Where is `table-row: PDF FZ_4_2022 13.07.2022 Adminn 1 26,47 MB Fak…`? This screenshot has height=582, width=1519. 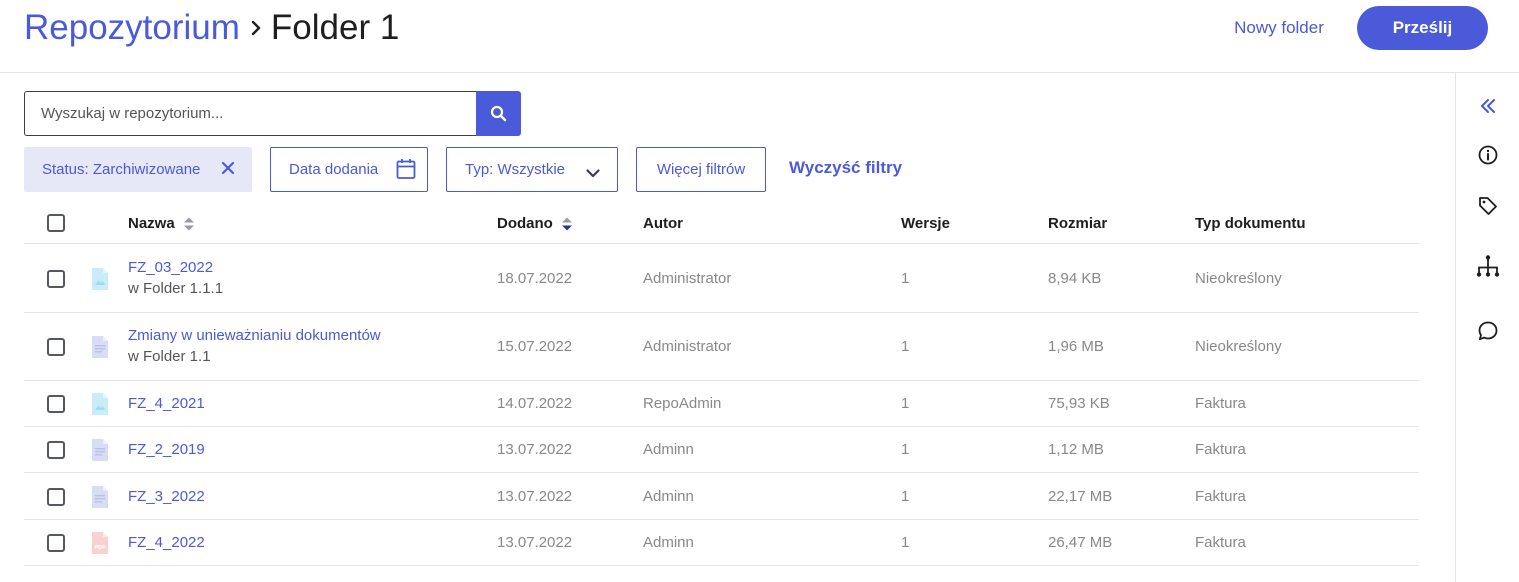 table-row: PDF FZ_4_2022 13.07.2022 Adminn 1 26,47 MB Fak… is located at coordinates (721, 543).